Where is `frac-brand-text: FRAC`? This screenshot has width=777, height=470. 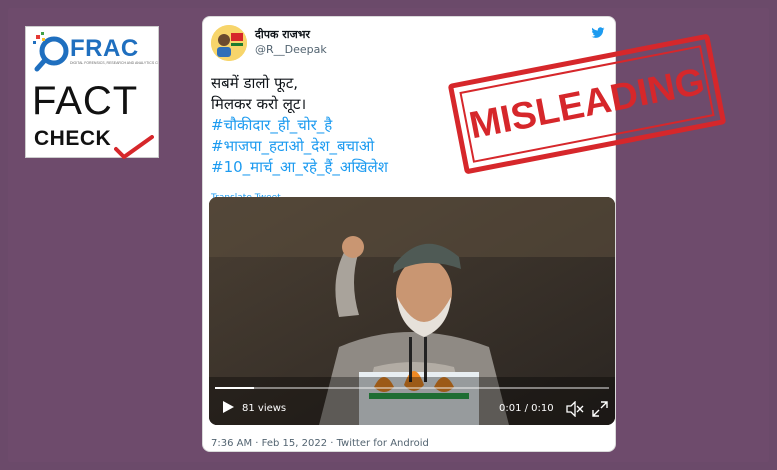 frac-brand-text: FRAC is located at coordinates (104, 48).